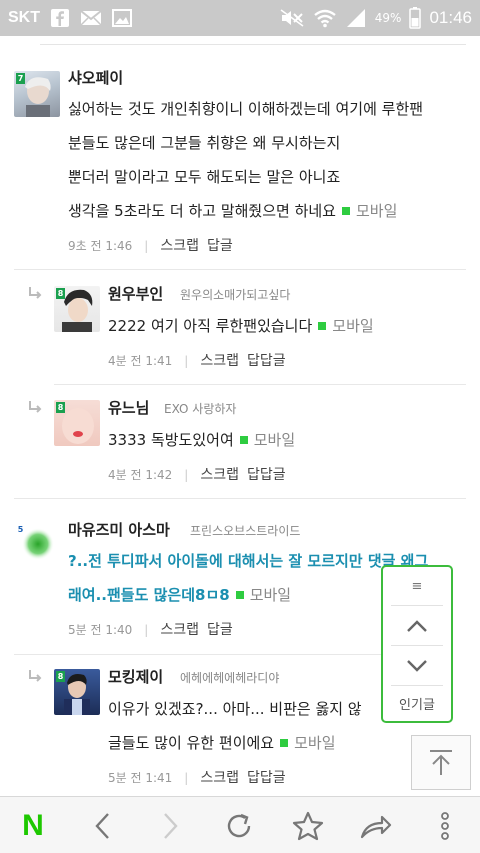 This screenshot has width=480, height=853. Describe the element at coordinates (388, 18) in the screenshot. I see `battery-percent: 49%` at that location.